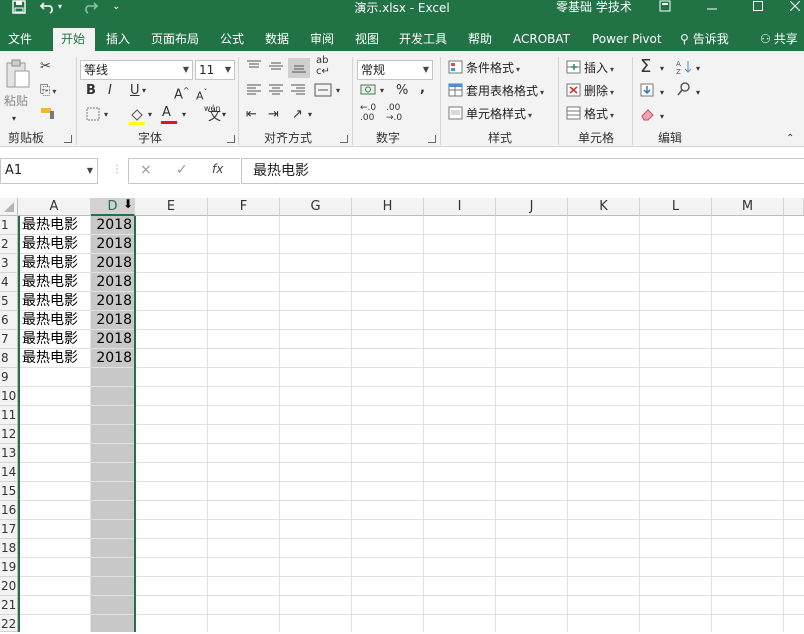 The height and width of the screenshot is (634, 804). I want to click on cell-d6: 2018, so click(113, 320).